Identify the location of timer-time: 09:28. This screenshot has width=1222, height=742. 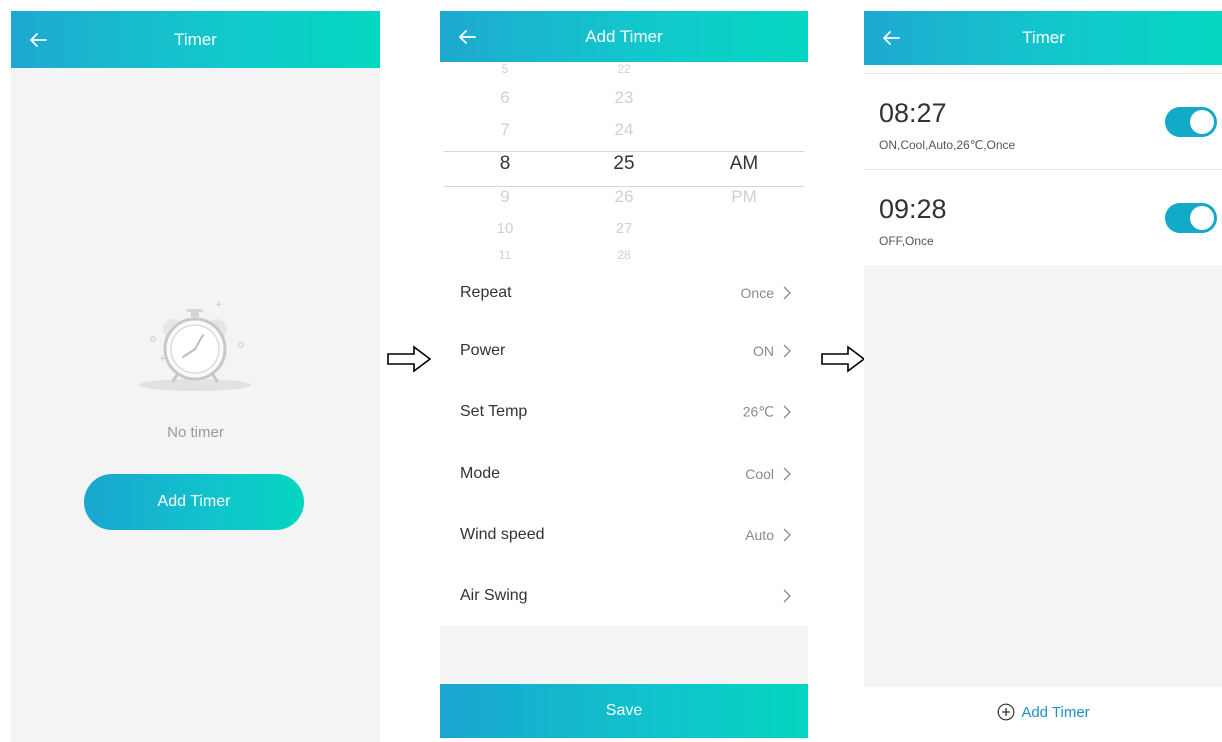
(913, 209).